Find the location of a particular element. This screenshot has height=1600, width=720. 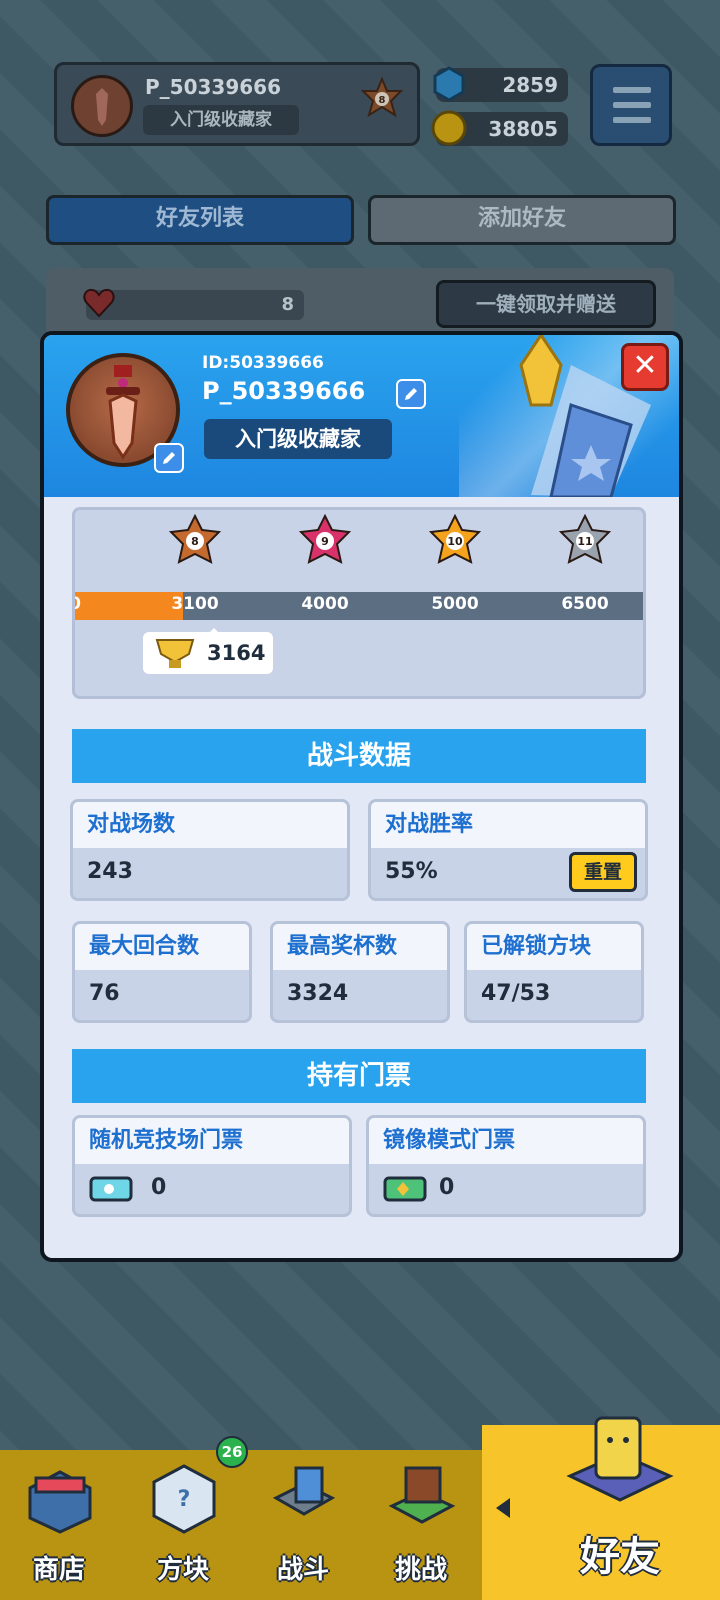

stat-value: 47/53 is located at coordinates (516, 993).